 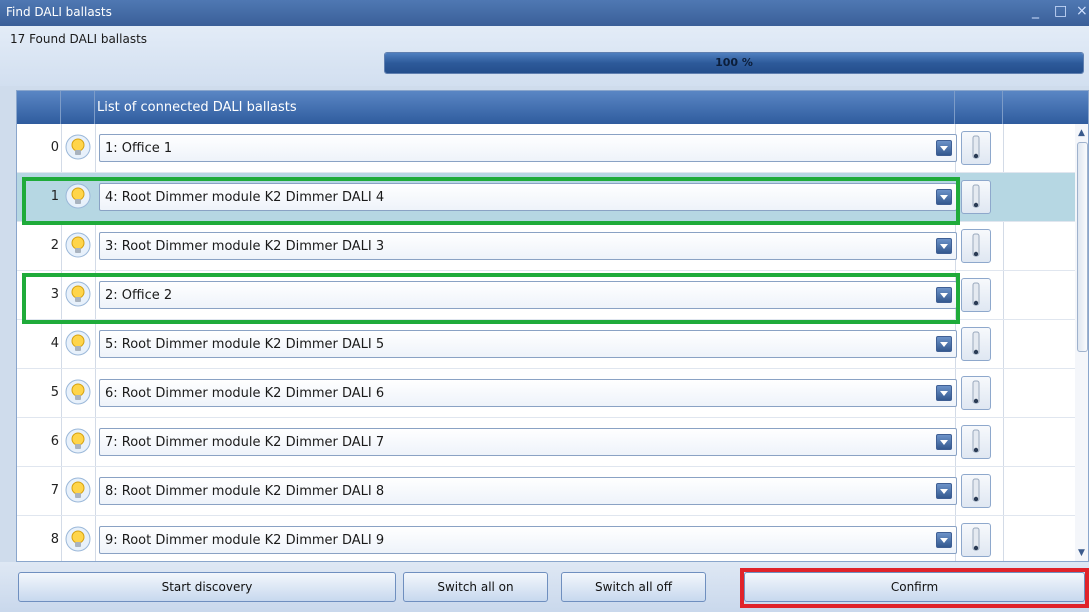 I want to click on window-title: Find DALI ballasts, so click(x=59, y=12).